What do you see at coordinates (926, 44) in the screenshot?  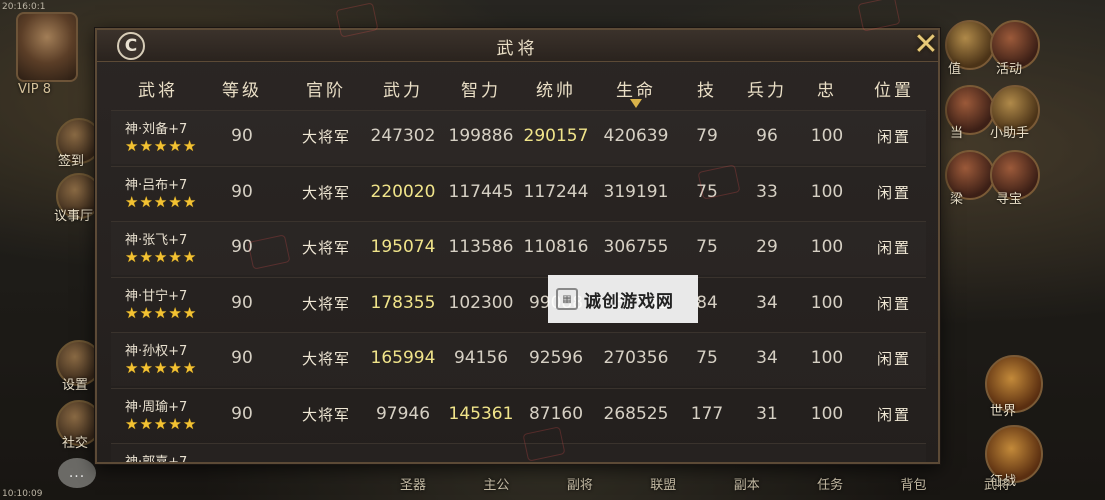 I see `close-icon: ✕` at bounding box center [926, 44].